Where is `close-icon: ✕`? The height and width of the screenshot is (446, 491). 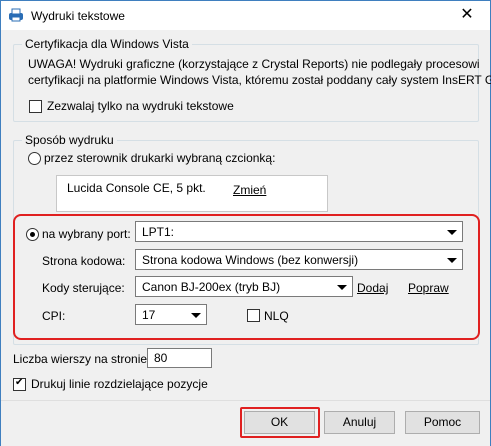 close-icon: ✕ is located at coordinates (467, 15).